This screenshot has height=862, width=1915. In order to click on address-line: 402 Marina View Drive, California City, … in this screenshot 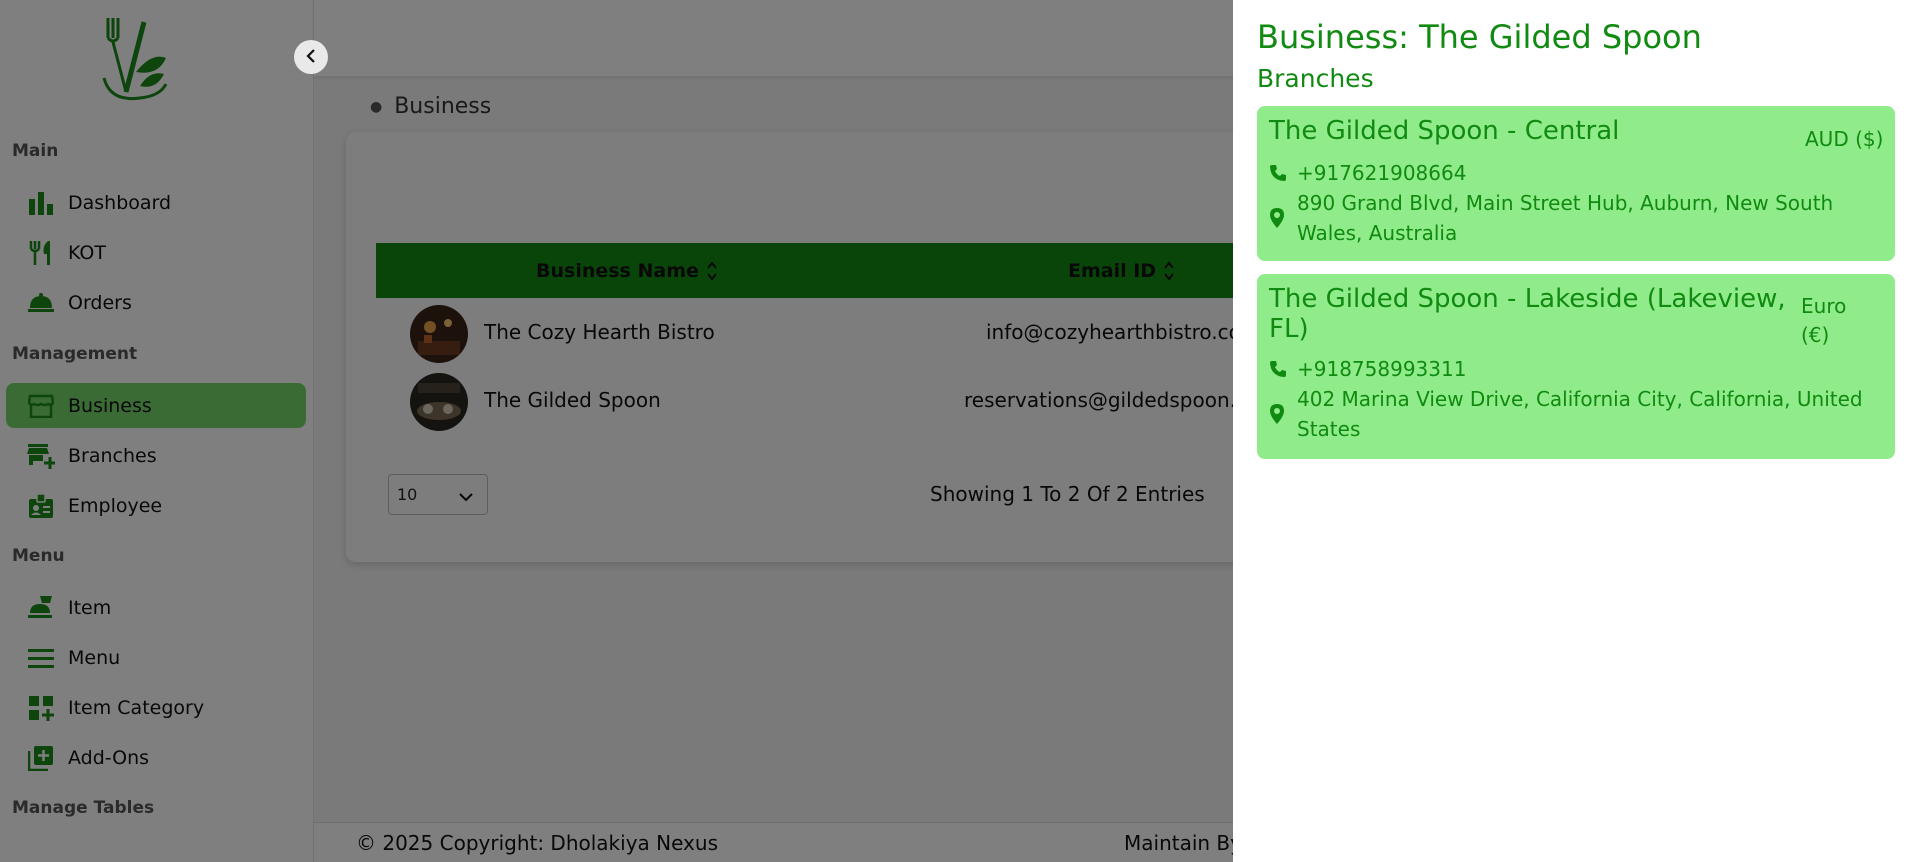, I will do `click(1580, 399)`.